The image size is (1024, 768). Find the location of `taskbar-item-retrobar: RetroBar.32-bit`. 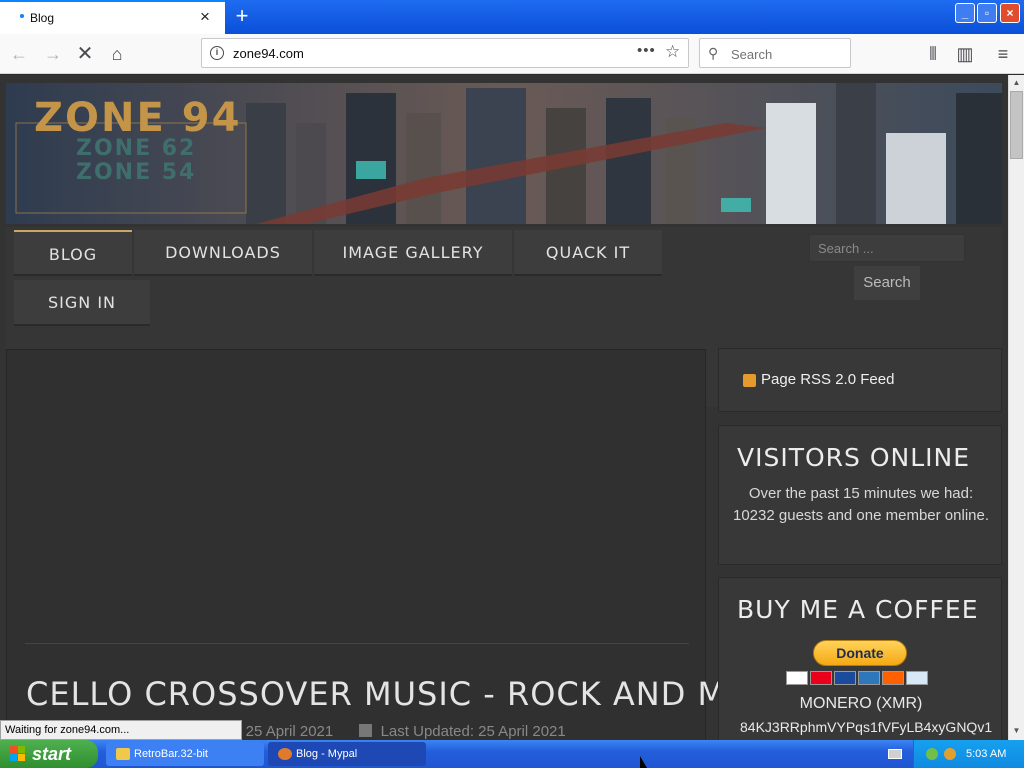

taskbar-item-retrobar: RetroBar.32-bit is located at coordinates (185, 754).